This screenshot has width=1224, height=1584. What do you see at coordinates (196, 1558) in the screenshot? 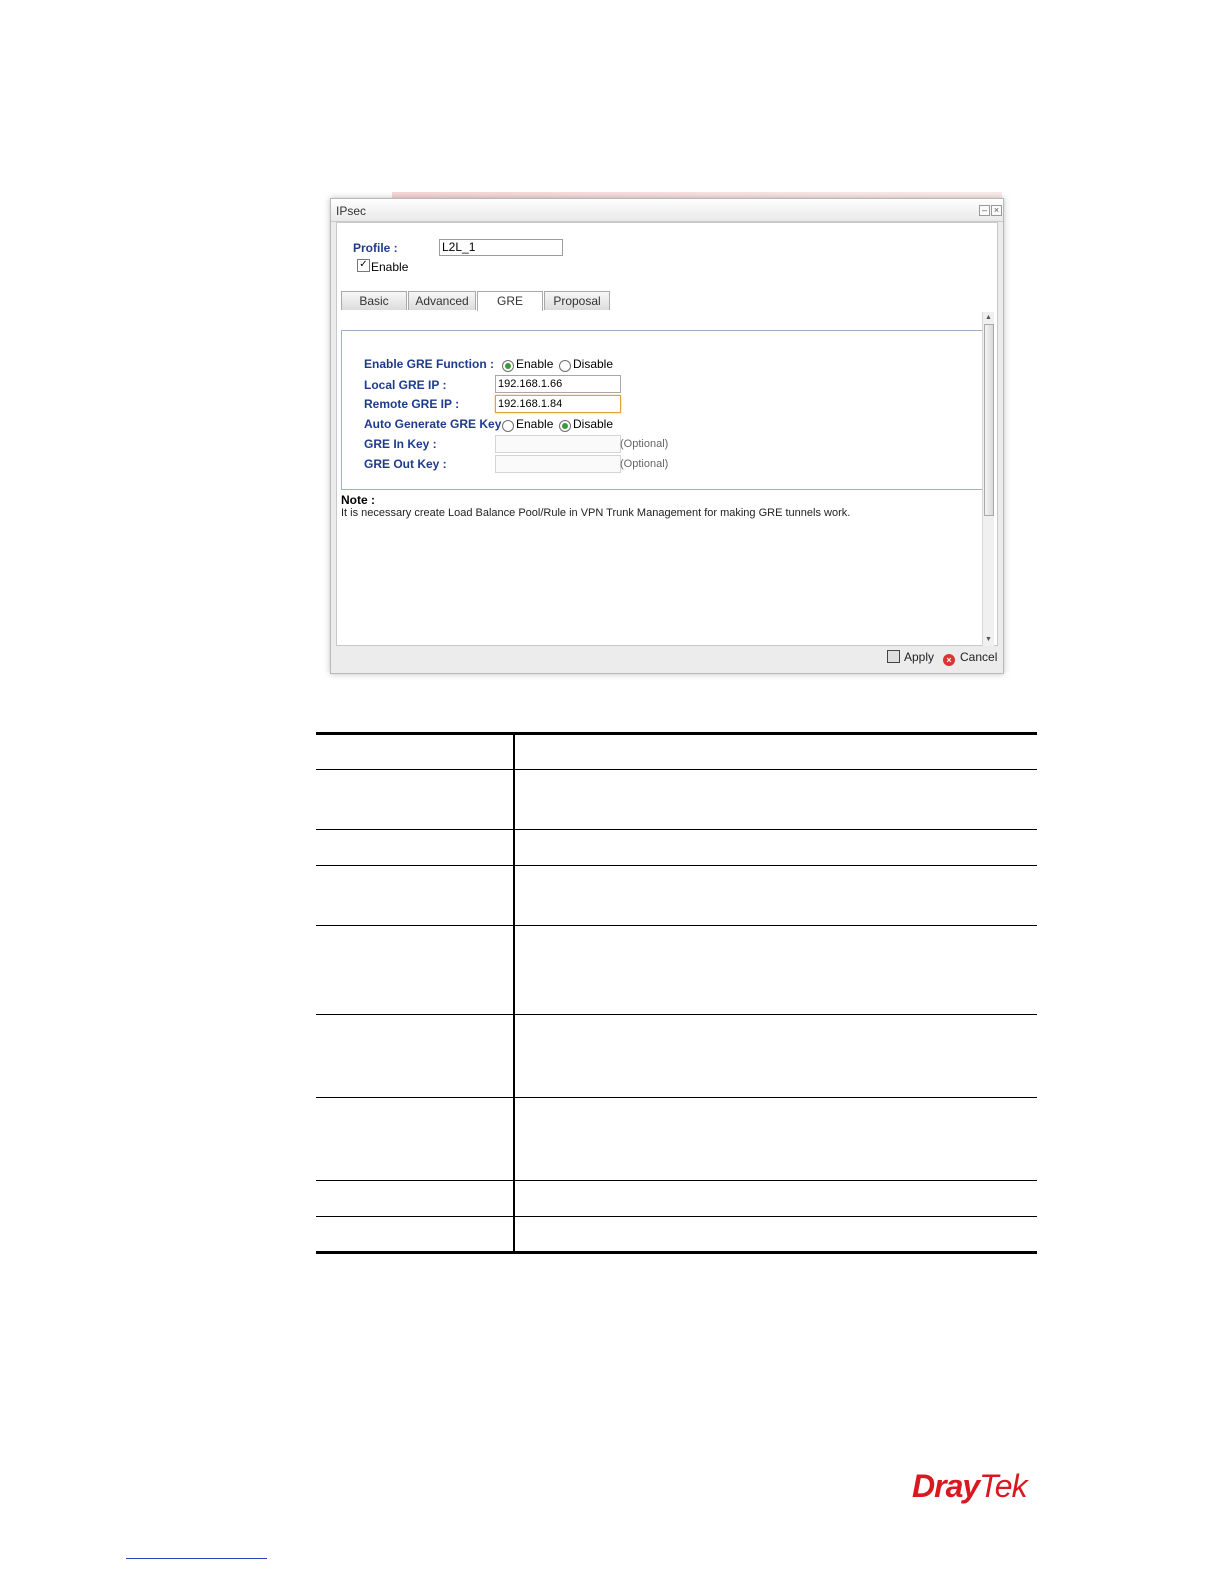
I see `footer-link-underline` at bounding box center [196, 1558].